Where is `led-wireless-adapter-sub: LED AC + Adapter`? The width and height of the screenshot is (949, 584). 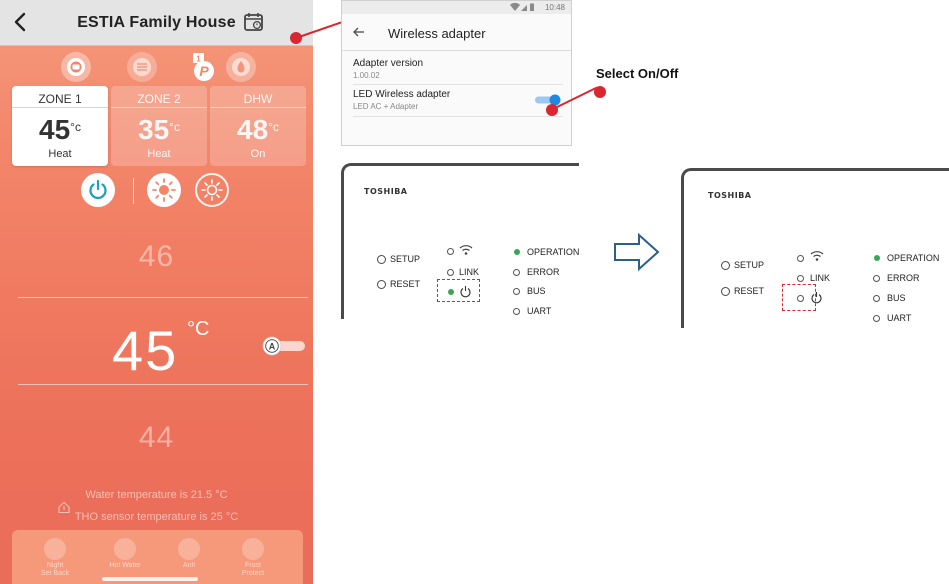 led-wireless-adapter-sub: LED AC + Adapter is located at coordinates (386, 106).